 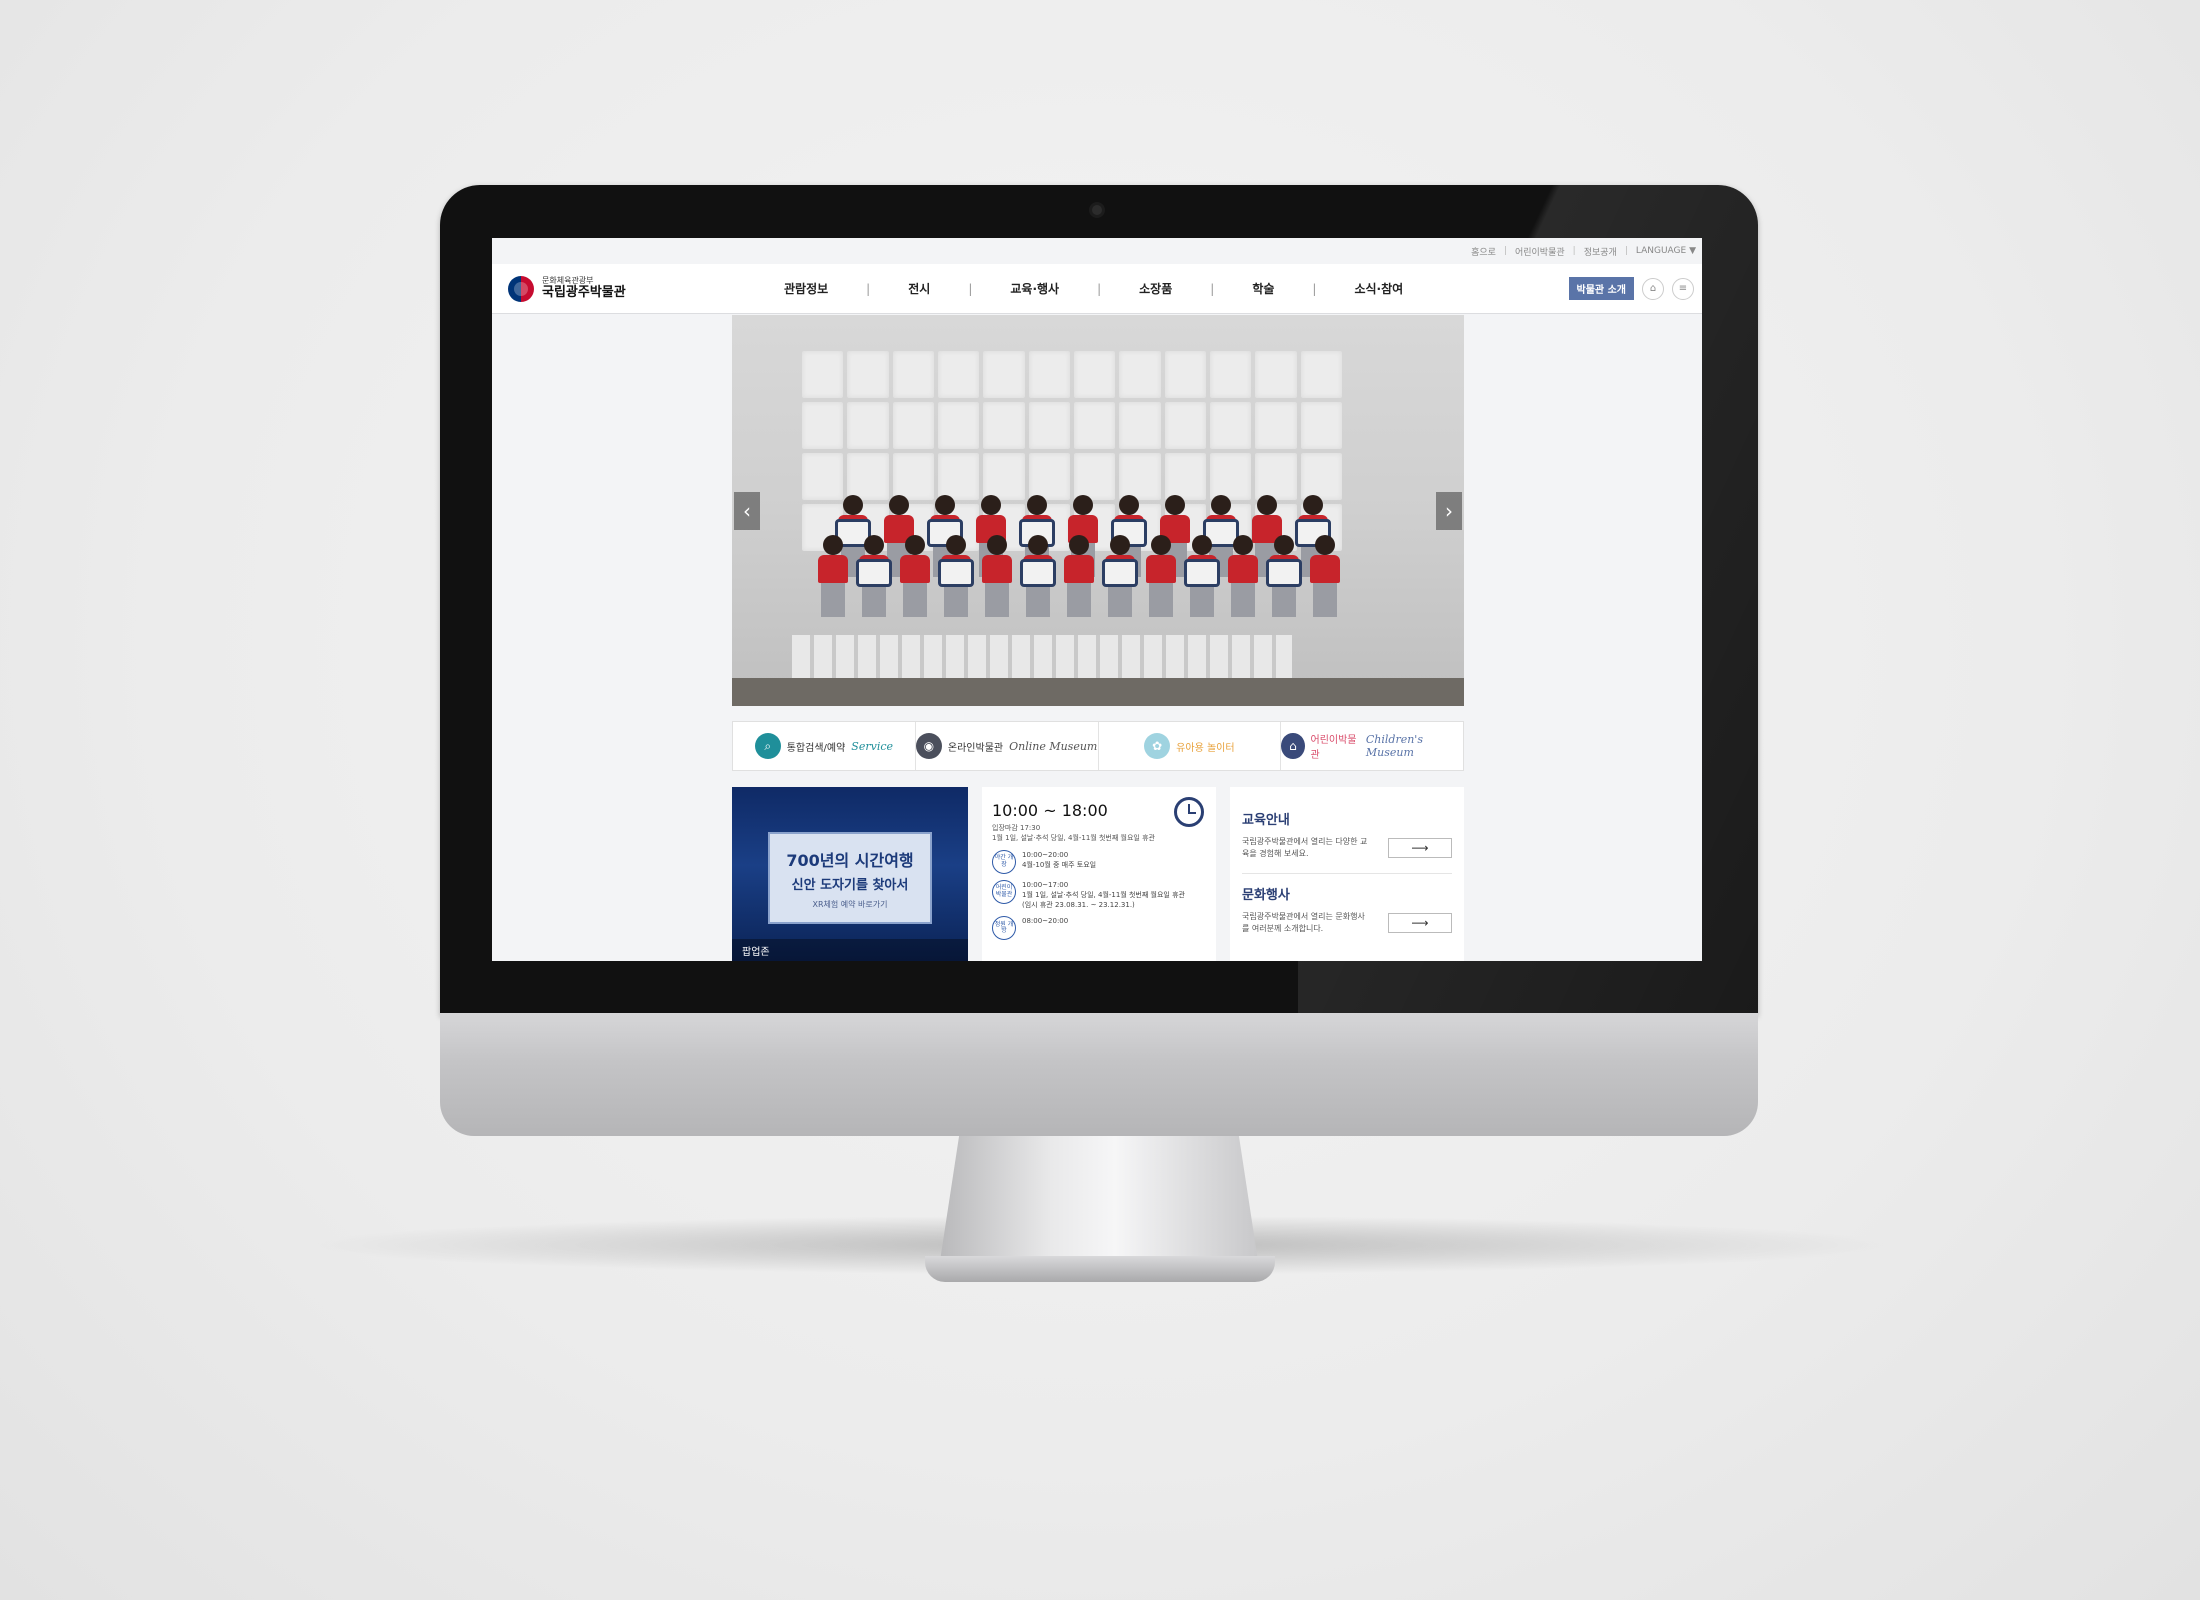 I want to click on logo-museum-name: 국립광주박물관, so click(x=584, y=292).